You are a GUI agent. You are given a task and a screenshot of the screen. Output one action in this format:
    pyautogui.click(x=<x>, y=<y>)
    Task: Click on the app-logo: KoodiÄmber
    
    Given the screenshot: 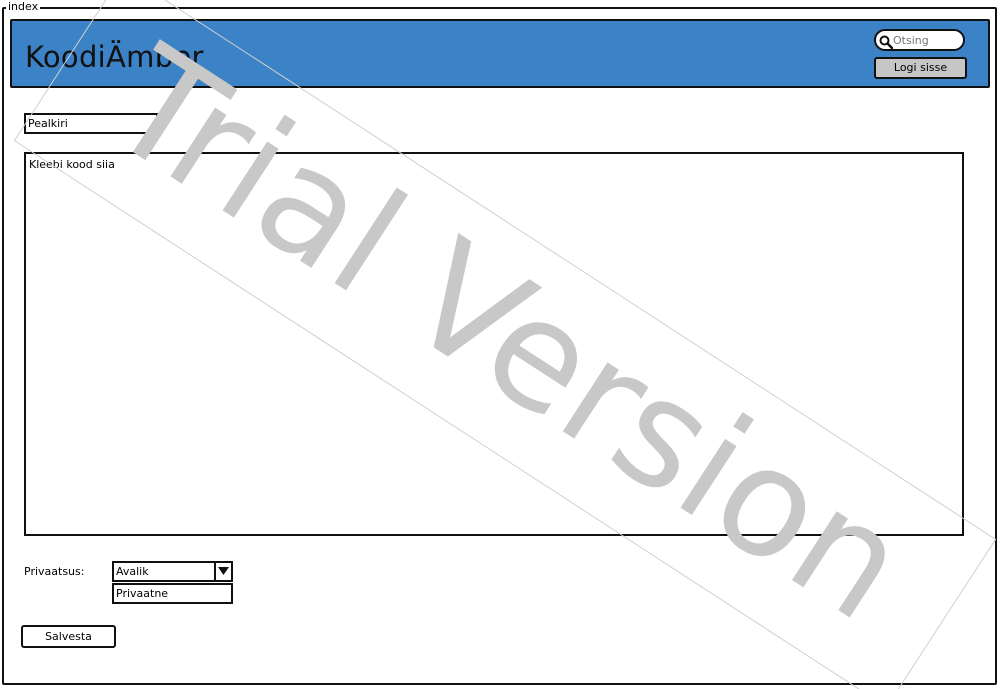 What is the action you would take?
    pyautogui.click(x=114, y=57)
    